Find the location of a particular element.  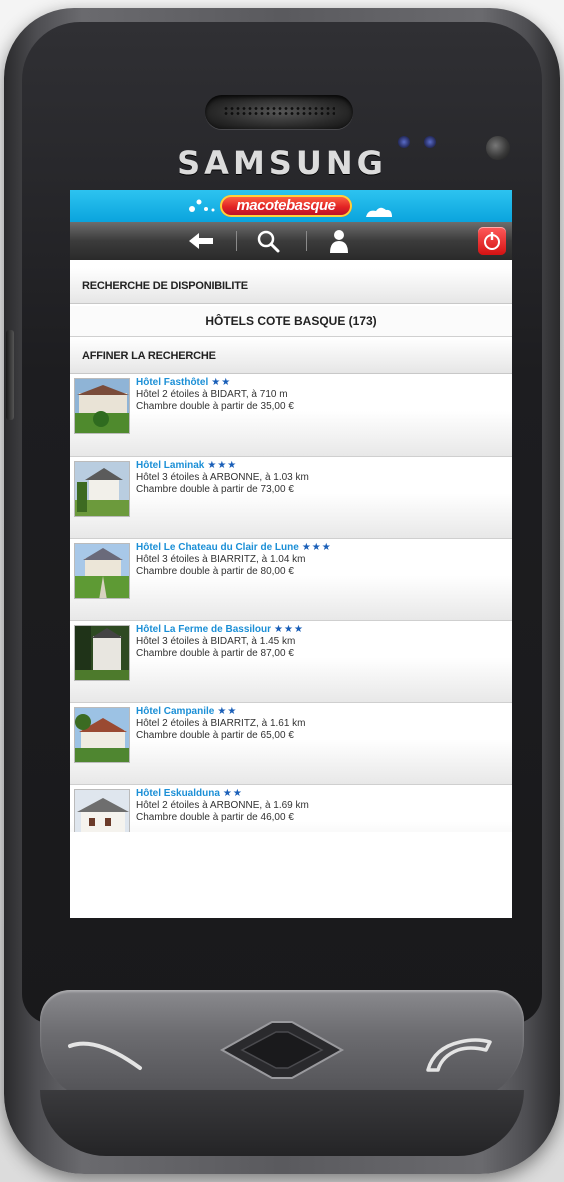

power-button is located at coordinates (492, 241).